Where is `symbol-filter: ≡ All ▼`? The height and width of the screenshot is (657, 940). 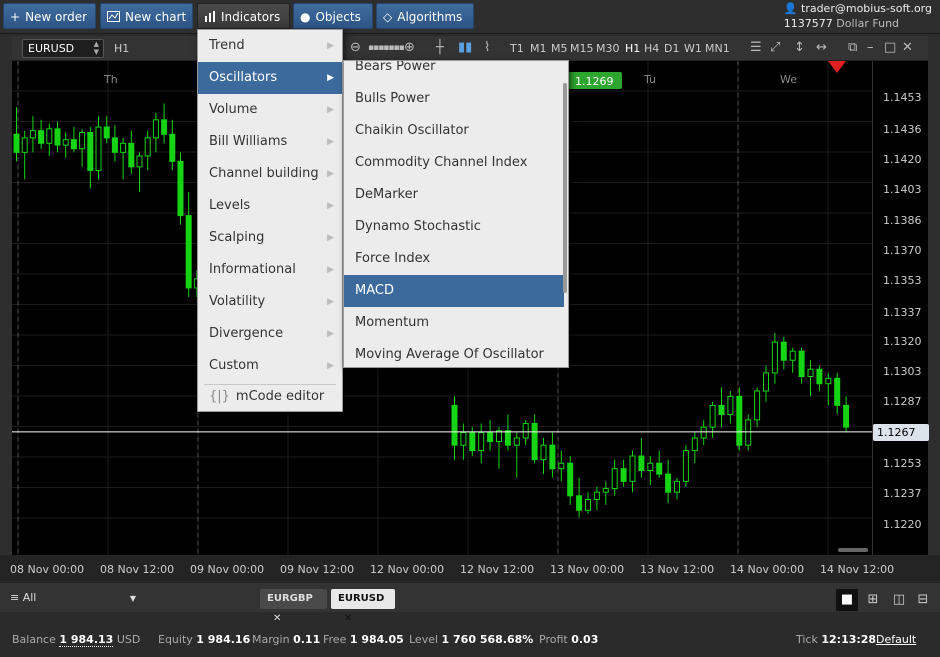
symbol-filter: ≡ All ▼ is located at coordinates (73, 597).